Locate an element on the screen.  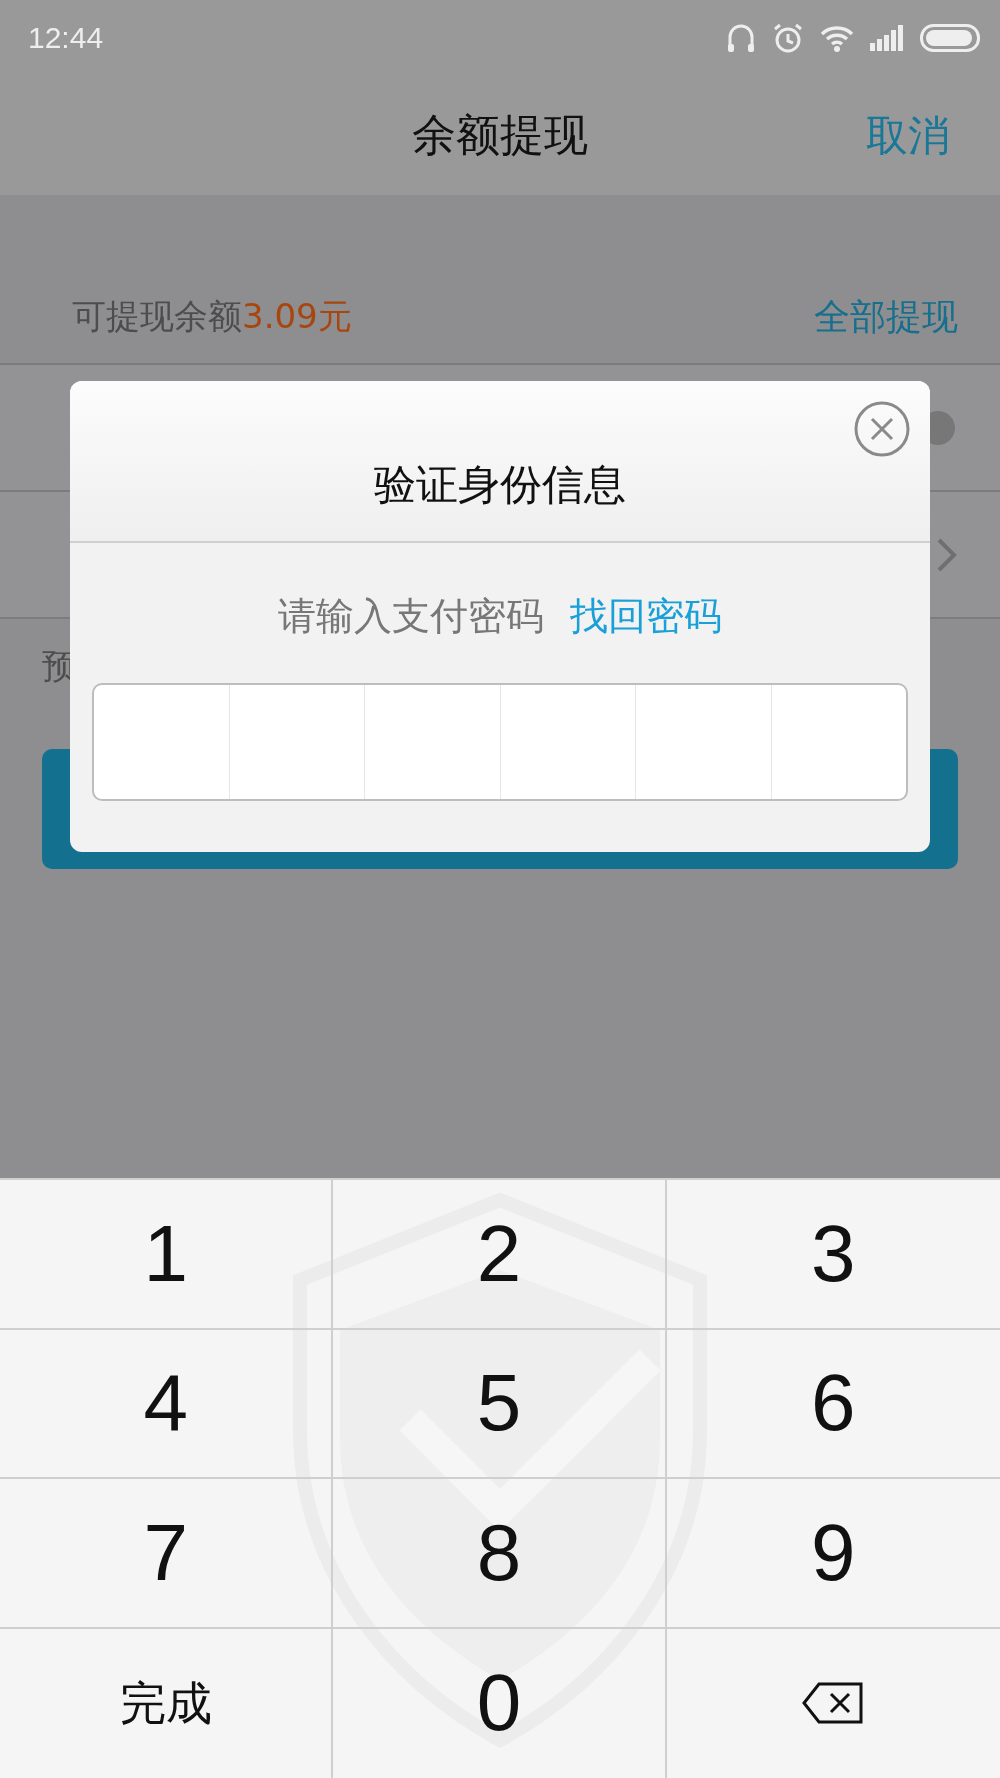
password-field is located at coordinates (500, 742).